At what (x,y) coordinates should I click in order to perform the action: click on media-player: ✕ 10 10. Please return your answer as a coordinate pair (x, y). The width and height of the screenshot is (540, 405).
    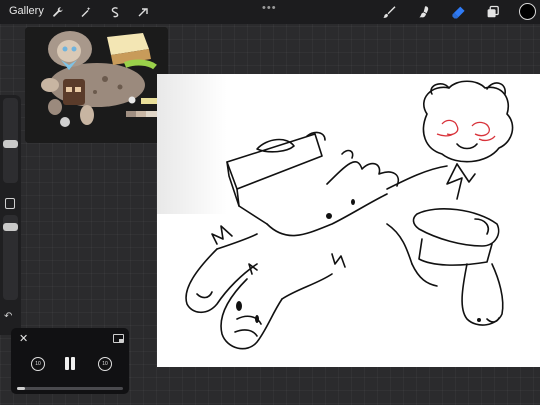
    Looking at the image, I should click on (70, 361).